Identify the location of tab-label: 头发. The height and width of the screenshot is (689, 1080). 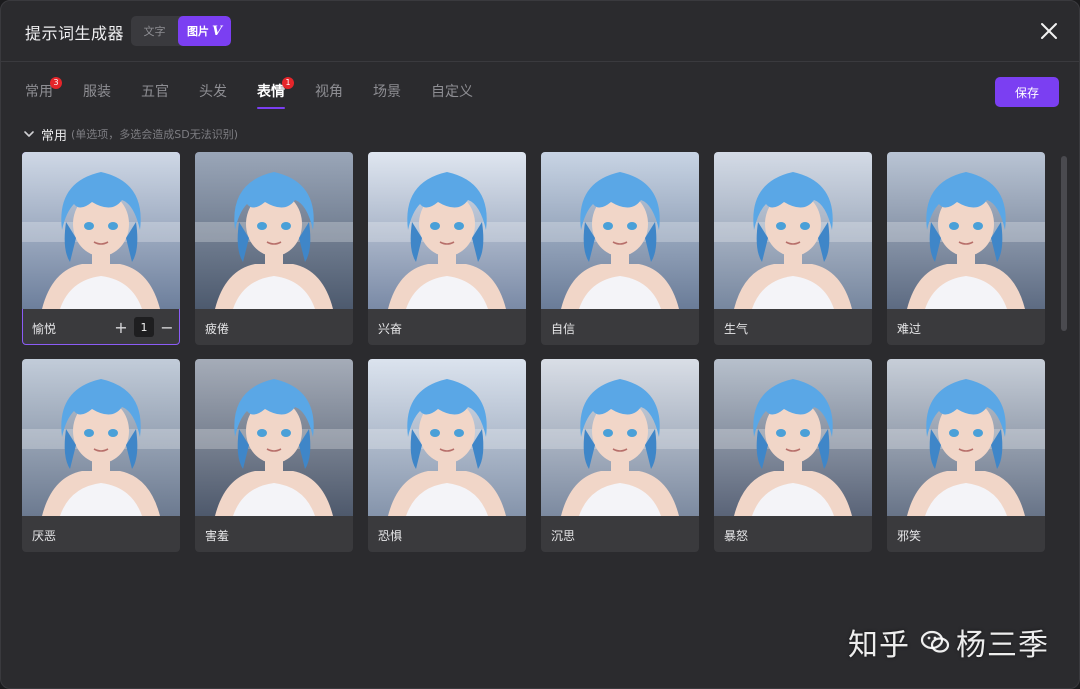
(213, 92).